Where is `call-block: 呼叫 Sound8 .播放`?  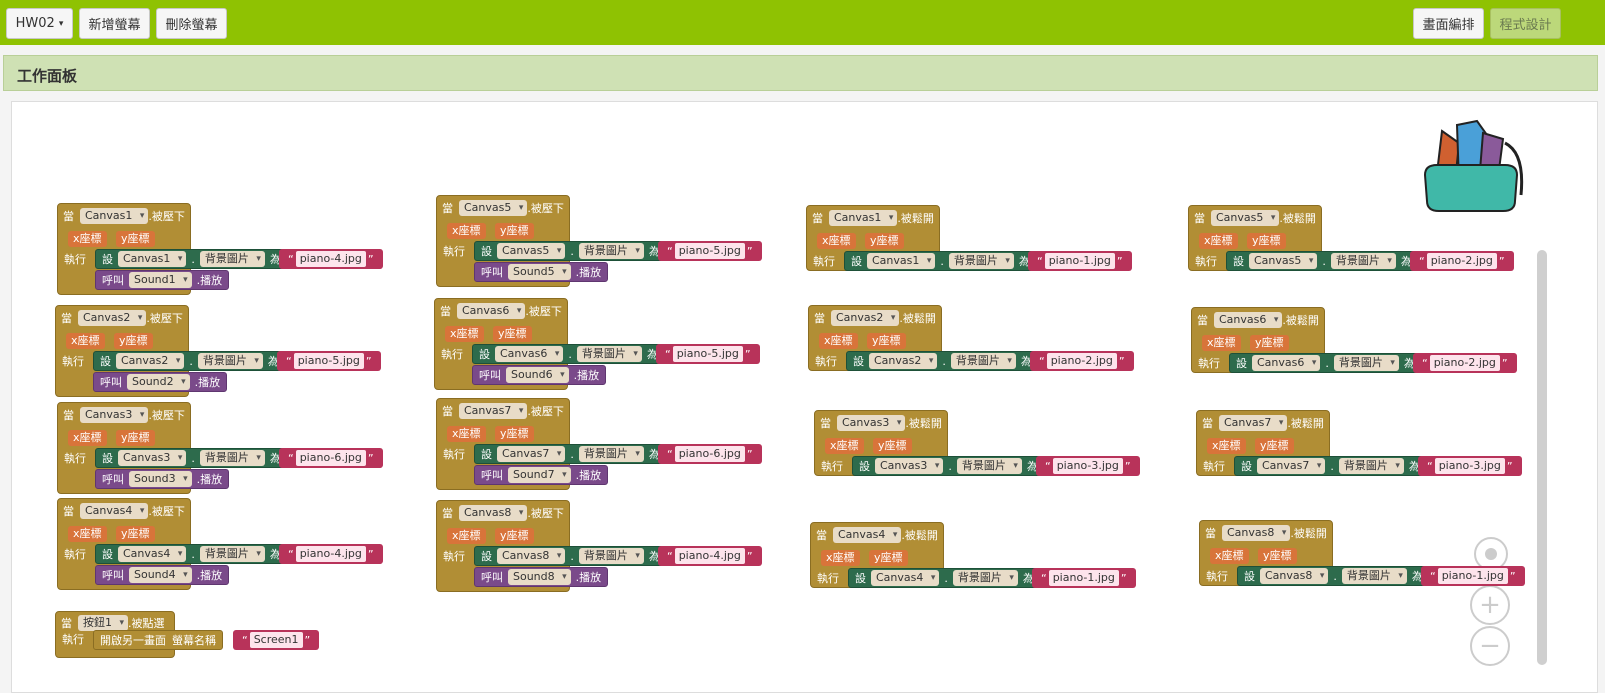 call-block: 呼叫 Sound8 .播放 is located at coordinates (541, 577).